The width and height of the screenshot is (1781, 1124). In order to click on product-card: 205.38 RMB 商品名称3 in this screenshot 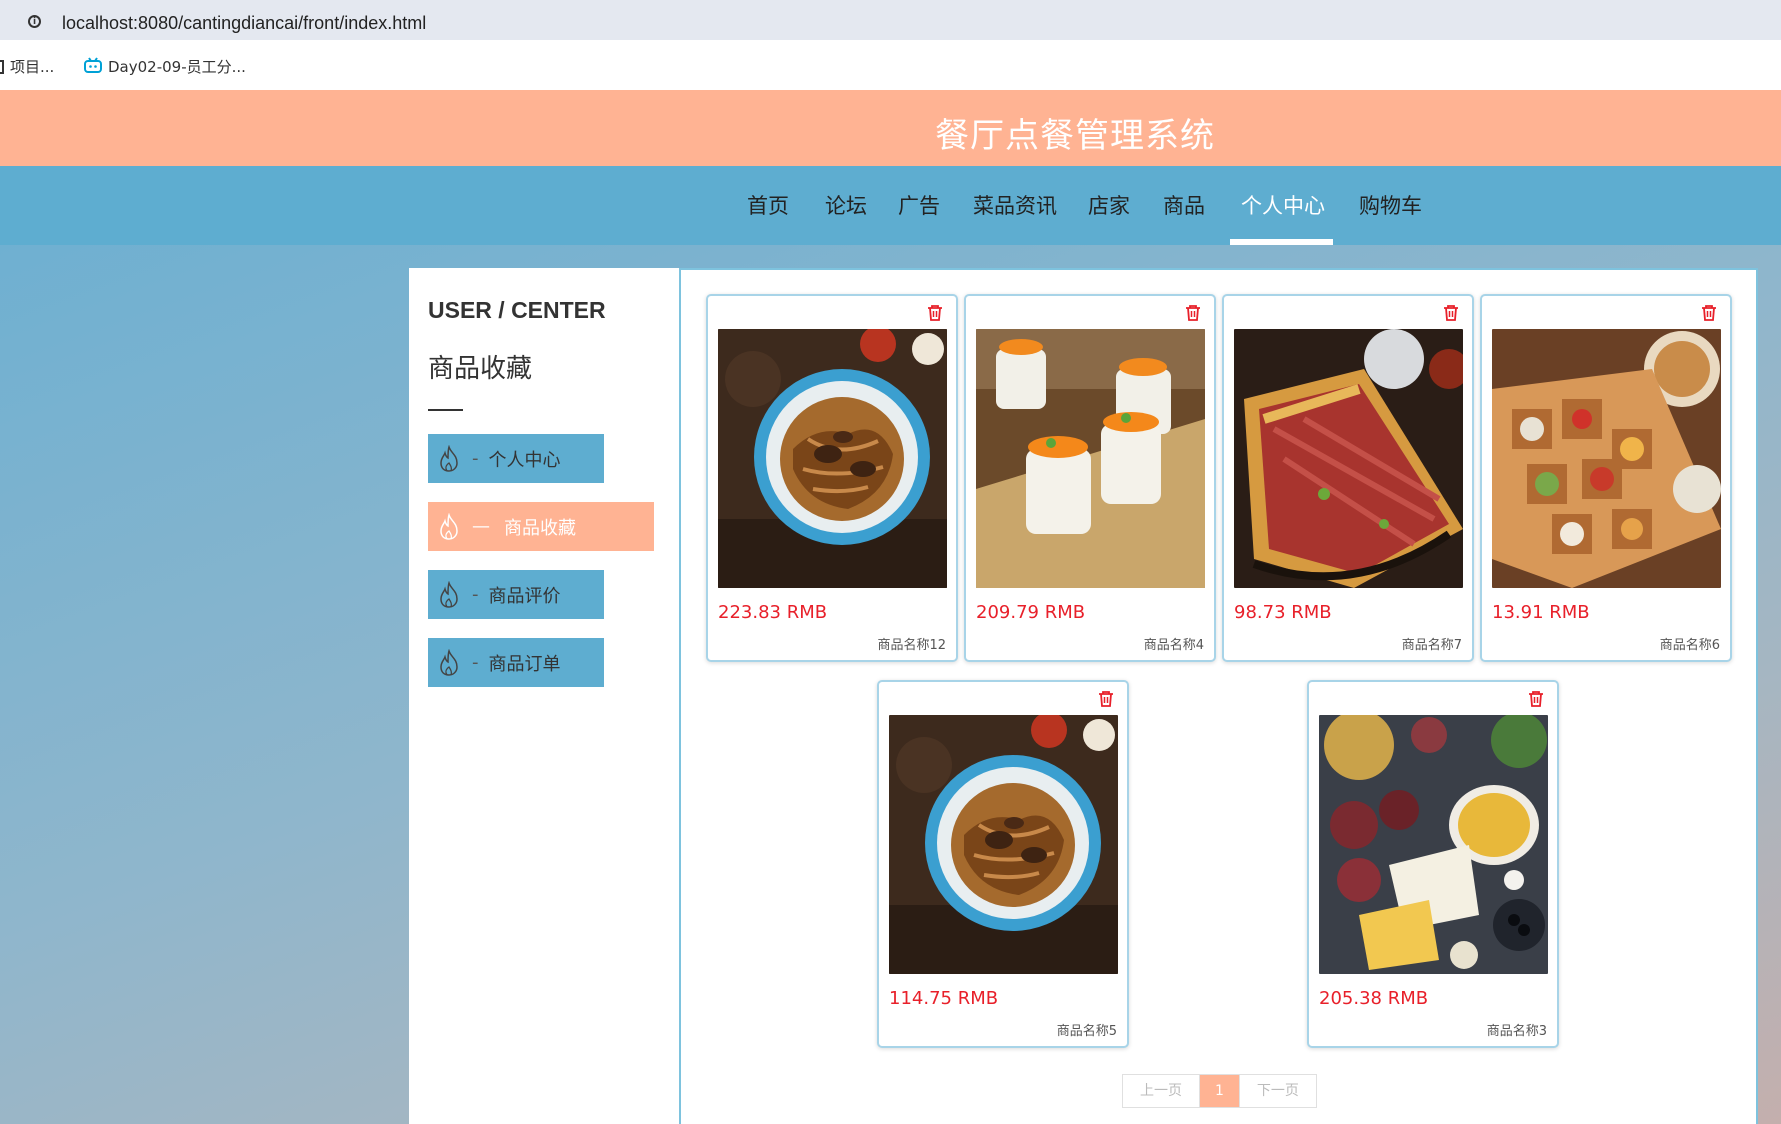, I will do `click(1433, 864)`.